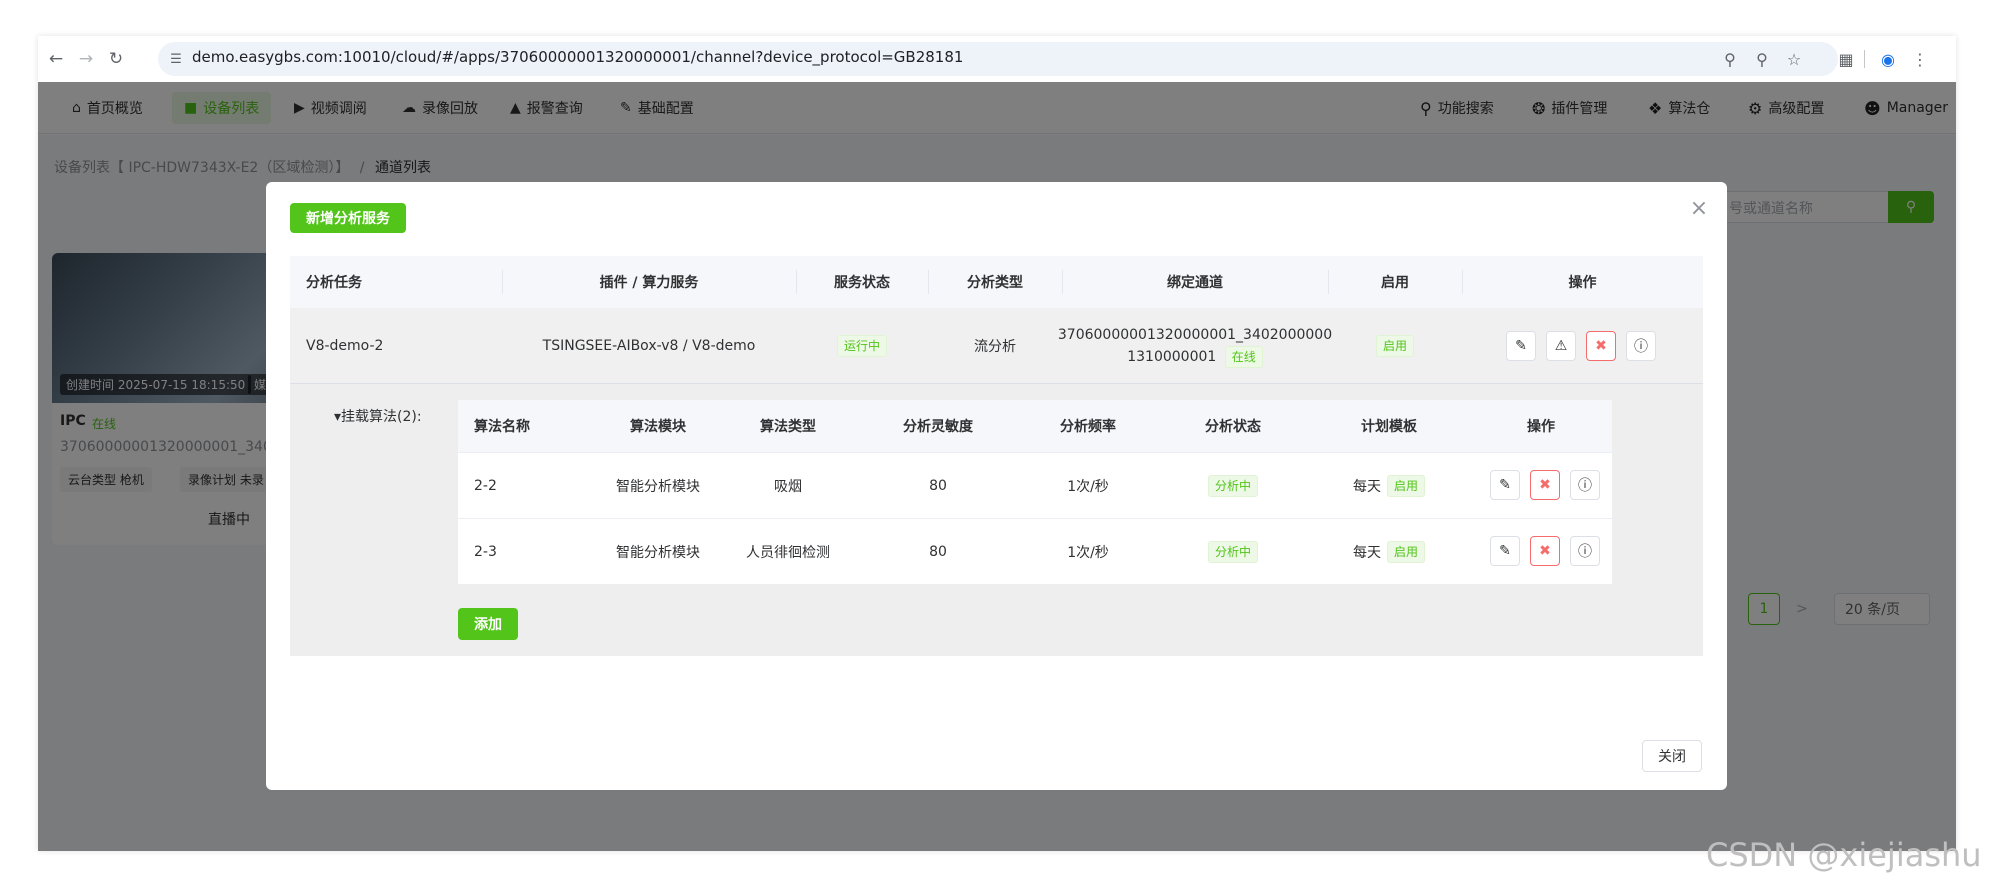 This screenshot has width=1997, height=889. What do you see at coordinates (788, 427) in the screenshot?
I see `sub-col-header: 算法类型` at bounding box center [788, 427].